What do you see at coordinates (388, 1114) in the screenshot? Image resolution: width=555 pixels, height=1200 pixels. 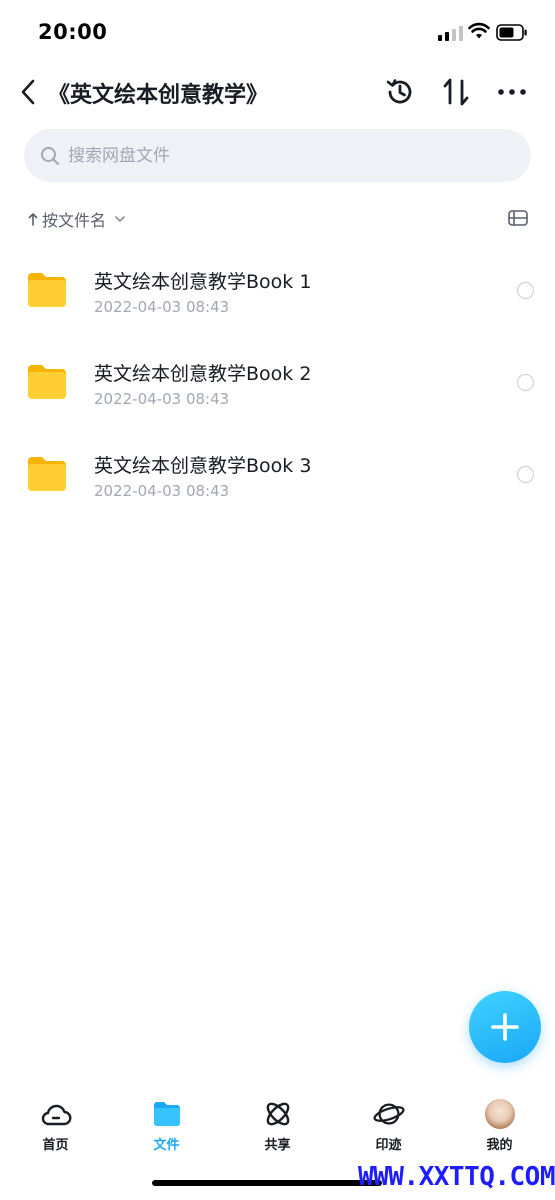 I see `planet-icon` at bounding box center [388, 1114].